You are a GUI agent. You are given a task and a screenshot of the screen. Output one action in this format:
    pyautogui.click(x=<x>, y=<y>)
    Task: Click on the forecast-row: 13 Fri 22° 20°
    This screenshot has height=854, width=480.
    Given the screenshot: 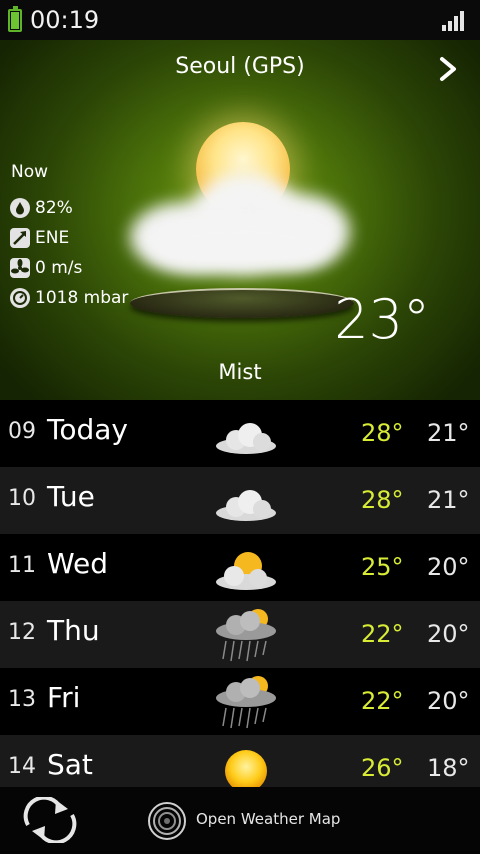 What is the action you would take?
    pyautogui.click(x=240, y=701)
    